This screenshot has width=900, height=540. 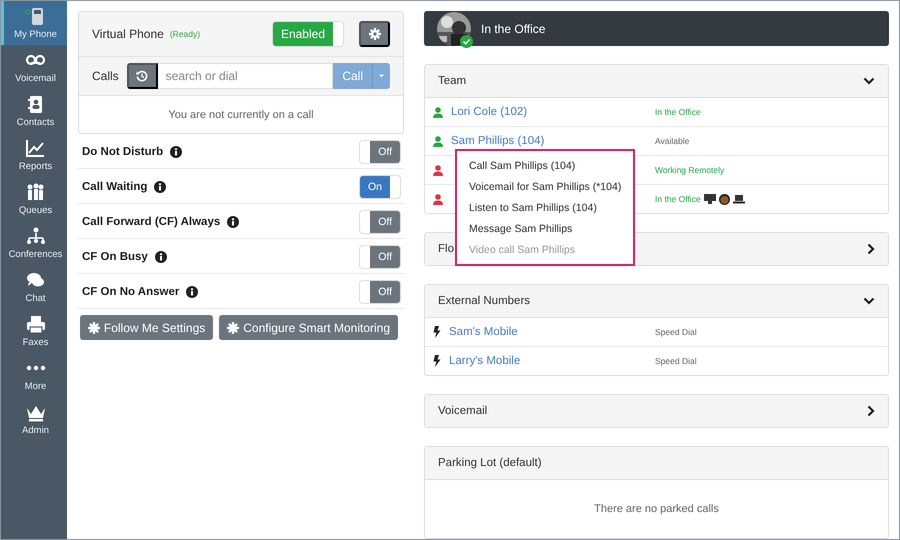 I want to click on panel-title: Voicemail, so click(x=463, y=411).